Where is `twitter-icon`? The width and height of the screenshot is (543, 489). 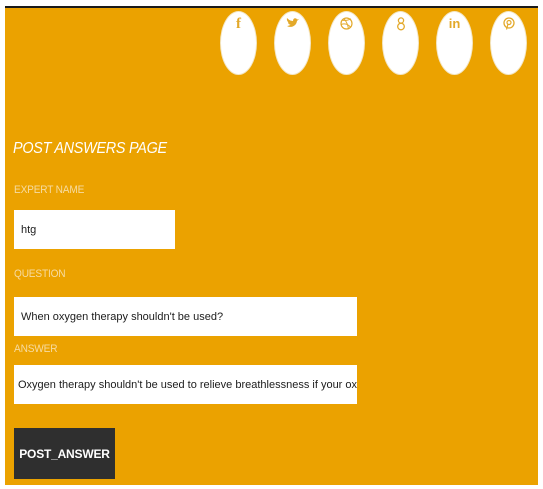
twitter-icon is located at coordinates (292, 24).